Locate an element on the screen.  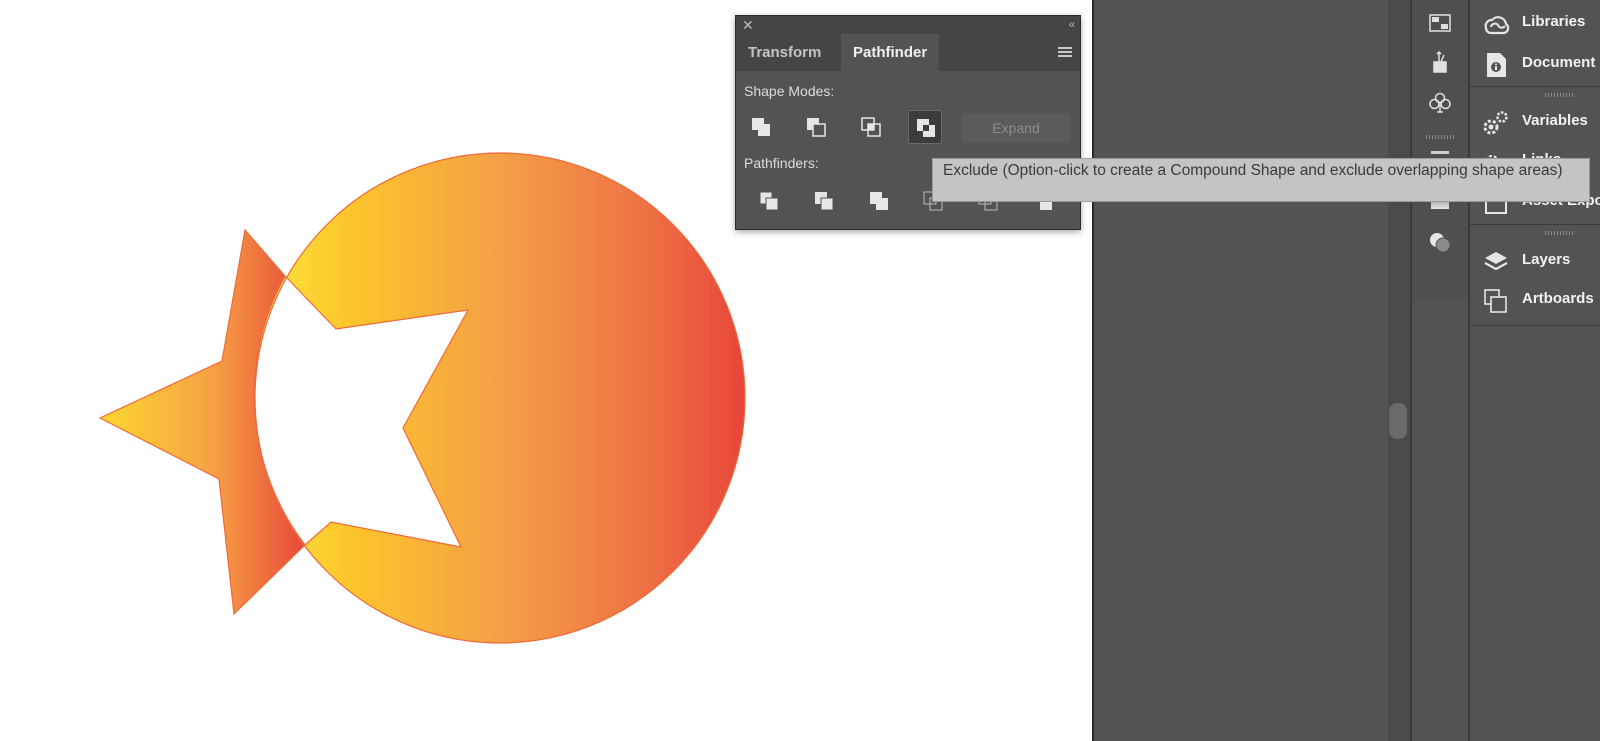
panel-libraries: Libraries is located at coordinates (1535, 23).